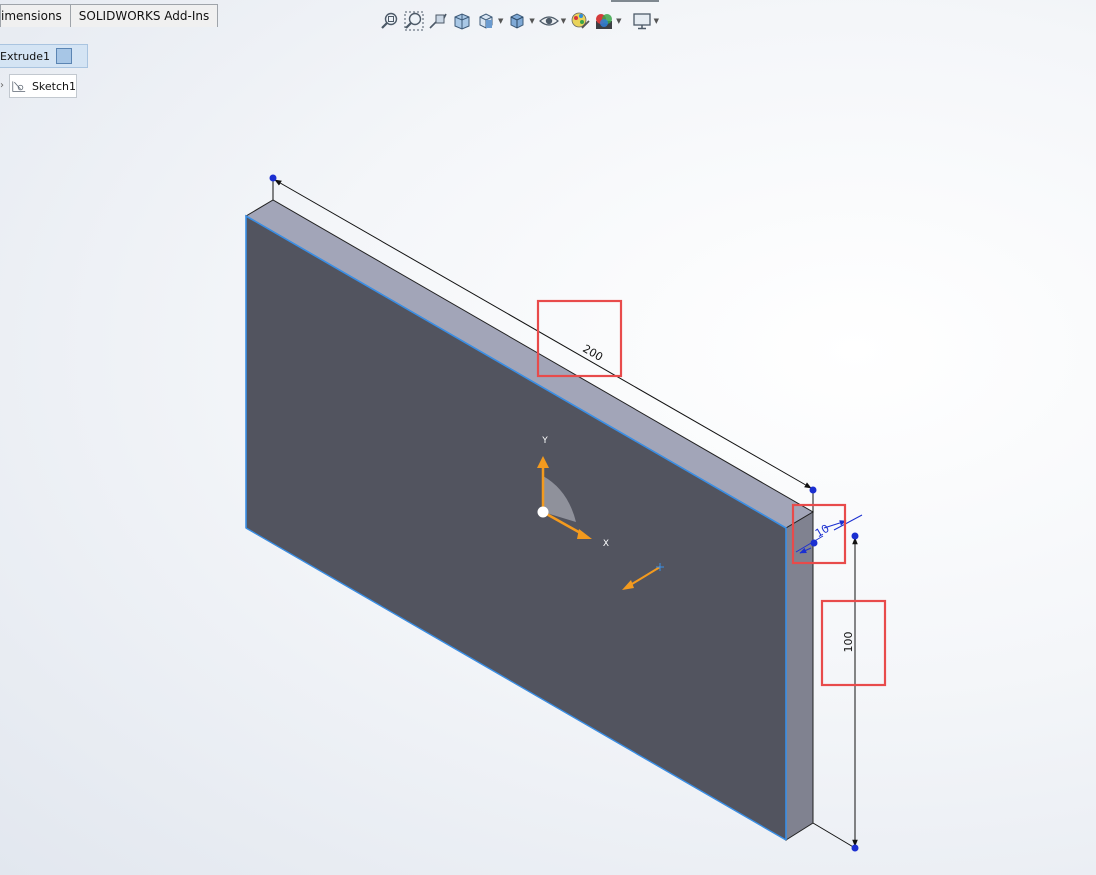 The height and width of the screenshot is (875, 1096). Describe the element at coordinates (544, 441) in the screenshot. I see `triad-y-label: Y` at that location.